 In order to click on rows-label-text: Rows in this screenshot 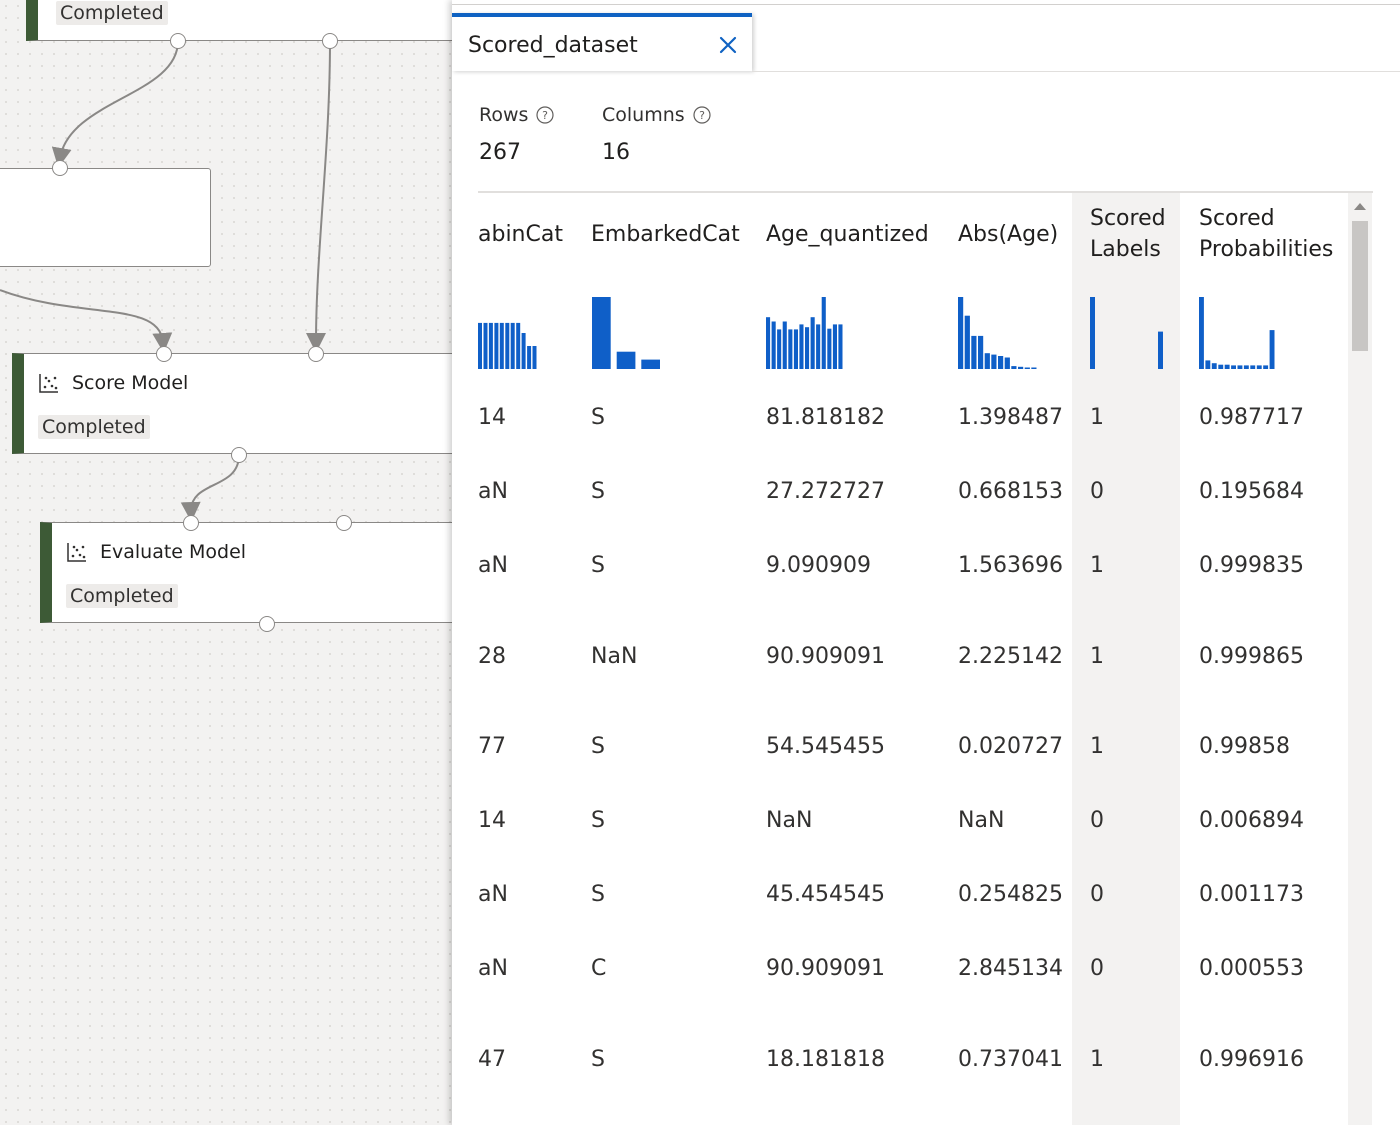, I will do `click(504, 115)`.